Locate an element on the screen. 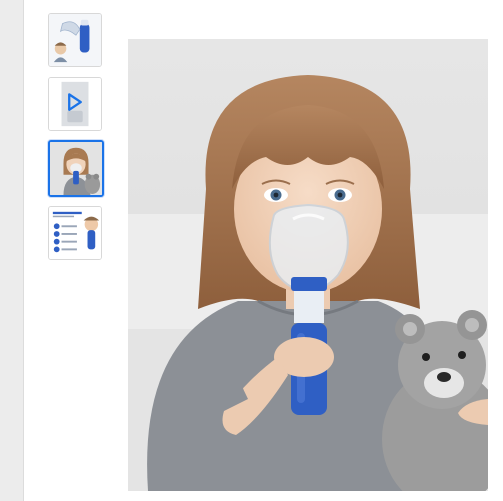 The width and height of the screenshot is (503, 501). thumbnail-product-kit is located at coordinates (75, 40).